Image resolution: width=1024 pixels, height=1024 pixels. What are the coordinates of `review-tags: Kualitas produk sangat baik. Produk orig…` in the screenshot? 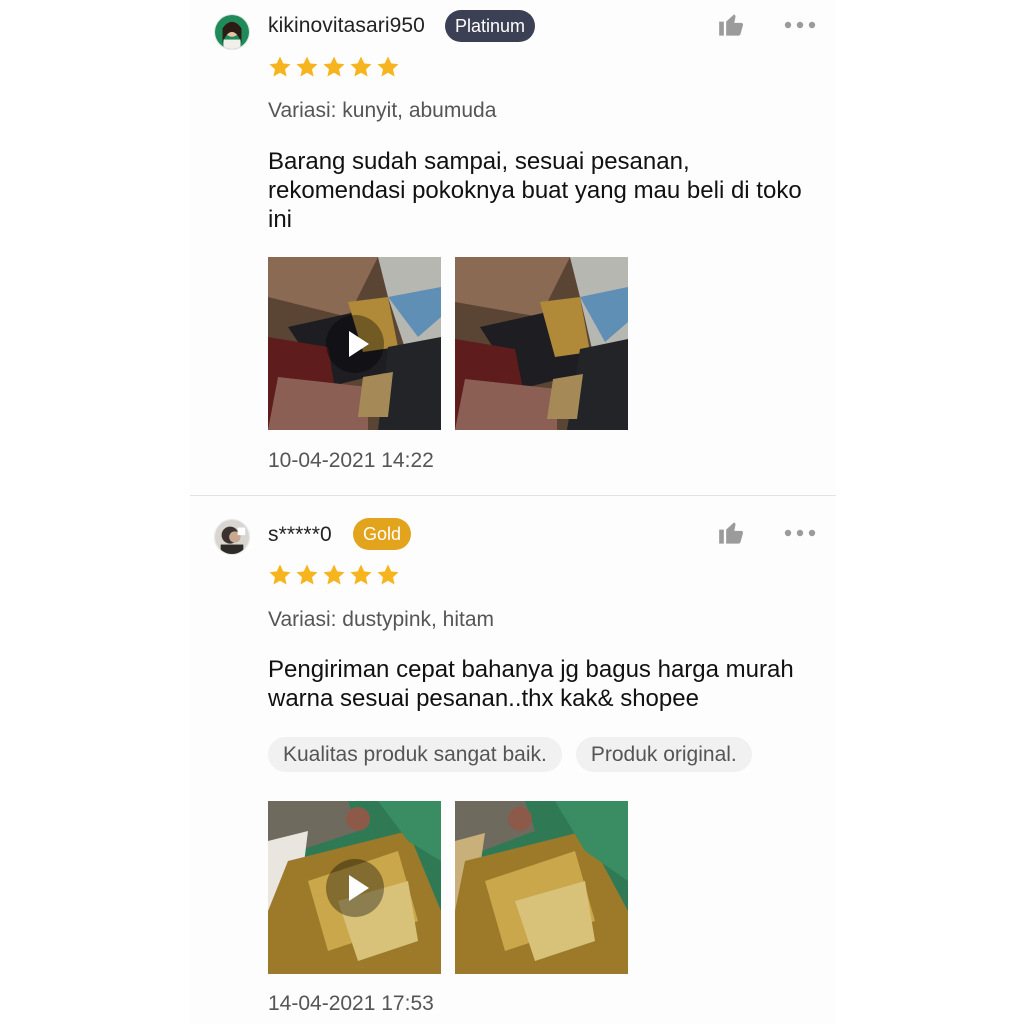 It's located at (510, 754).